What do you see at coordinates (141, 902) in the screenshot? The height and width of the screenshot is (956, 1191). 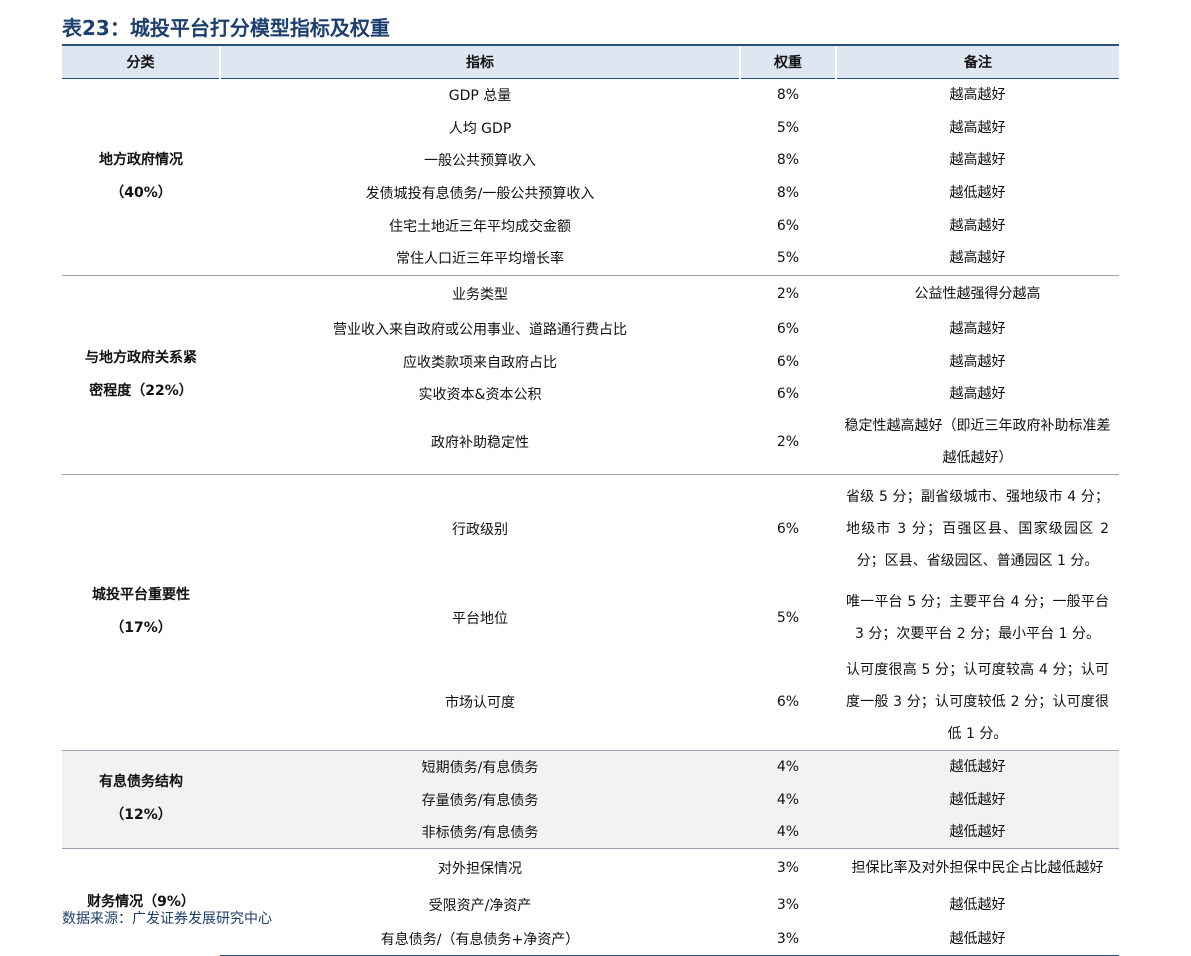 I see `category-cell: 财务情况（9%）` at bounding box center [141, 902].